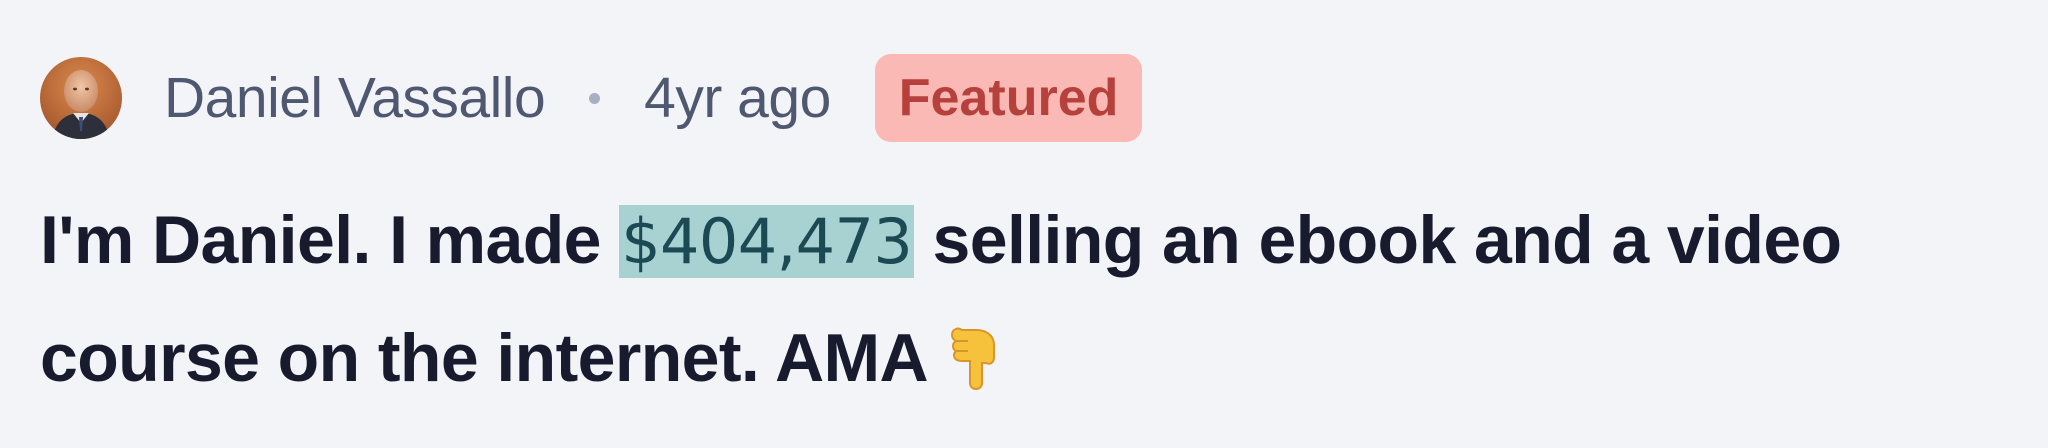  I want to click on author-name: Daniel Vassallo, so click(355, 98).